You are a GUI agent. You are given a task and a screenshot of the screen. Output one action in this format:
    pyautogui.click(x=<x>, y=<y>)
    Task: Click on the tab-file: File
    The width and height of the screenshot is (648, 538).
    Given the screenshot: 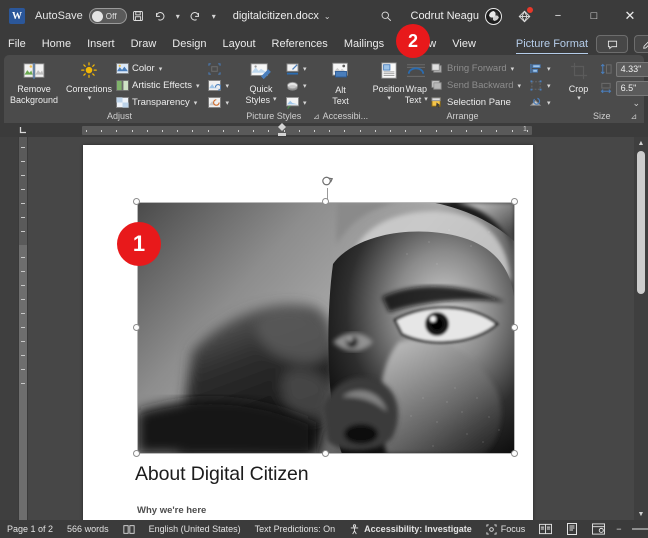 What is the action you would take?
    pyautogui.click(x=17, y=44)
    